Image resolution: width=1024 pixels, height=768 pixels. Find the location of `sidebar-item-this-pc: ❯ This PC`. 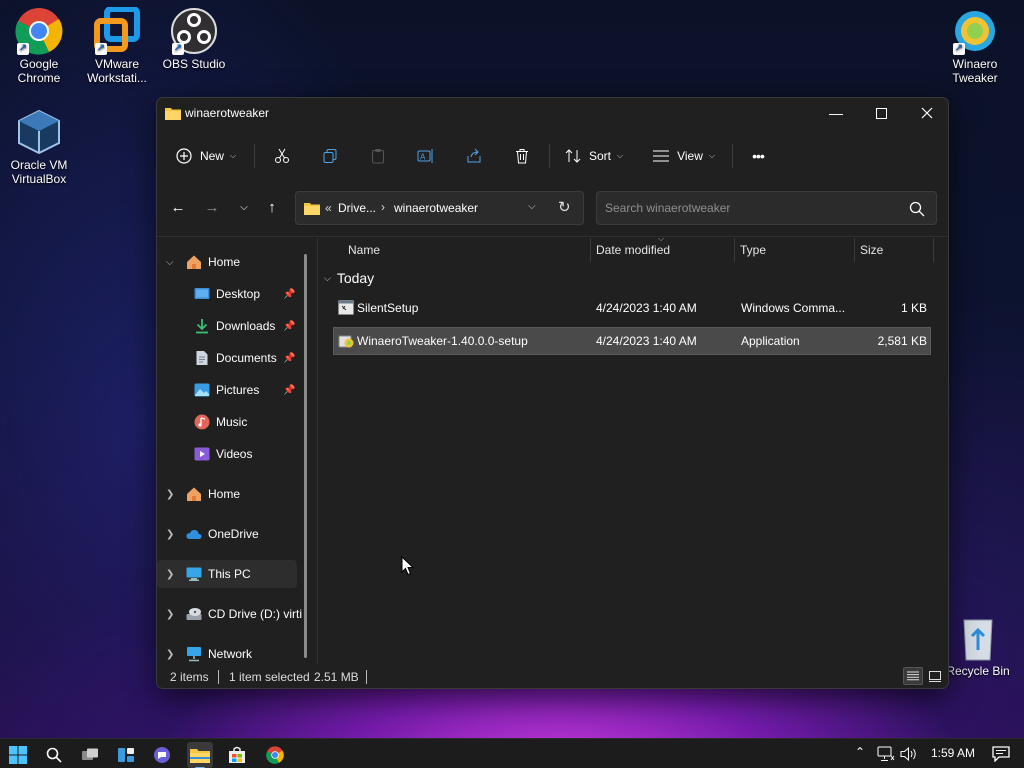

sidebar-item-this-pc: ❯ This PC is located at coordinates (227, 574).